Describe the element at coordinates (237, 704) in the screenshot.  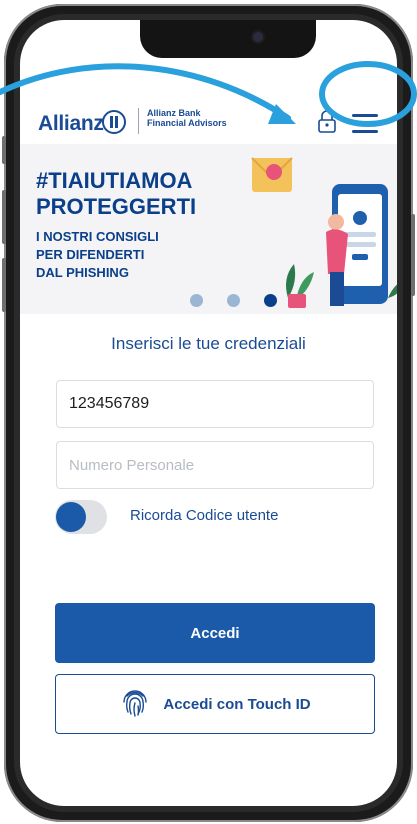
I see `touch-id-label: Accedi con Touch ID` at that location.